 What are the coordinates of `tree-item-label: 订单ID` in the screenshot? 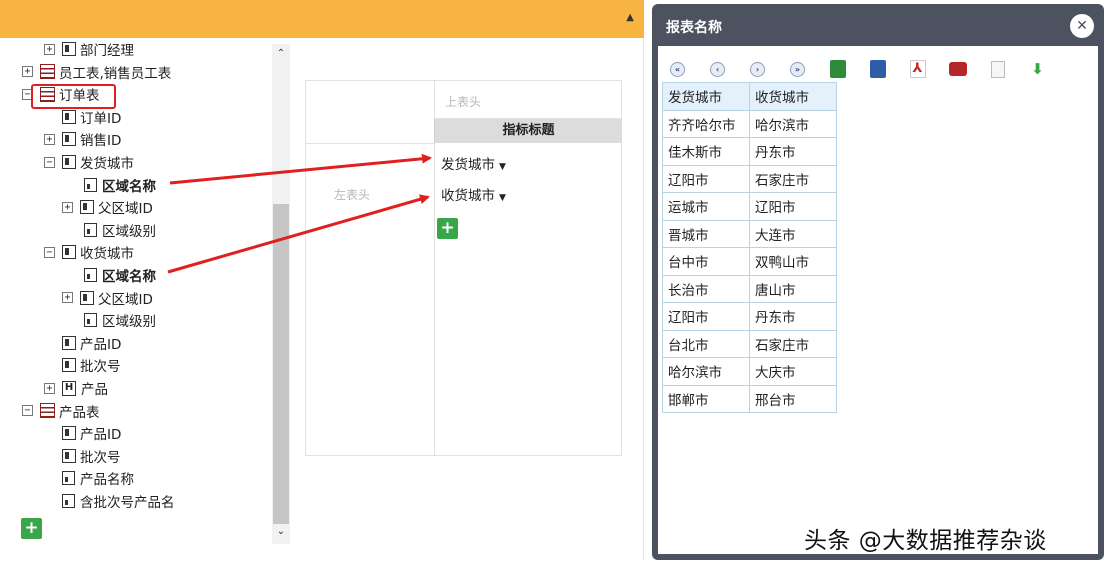 It's located at (101, 118).